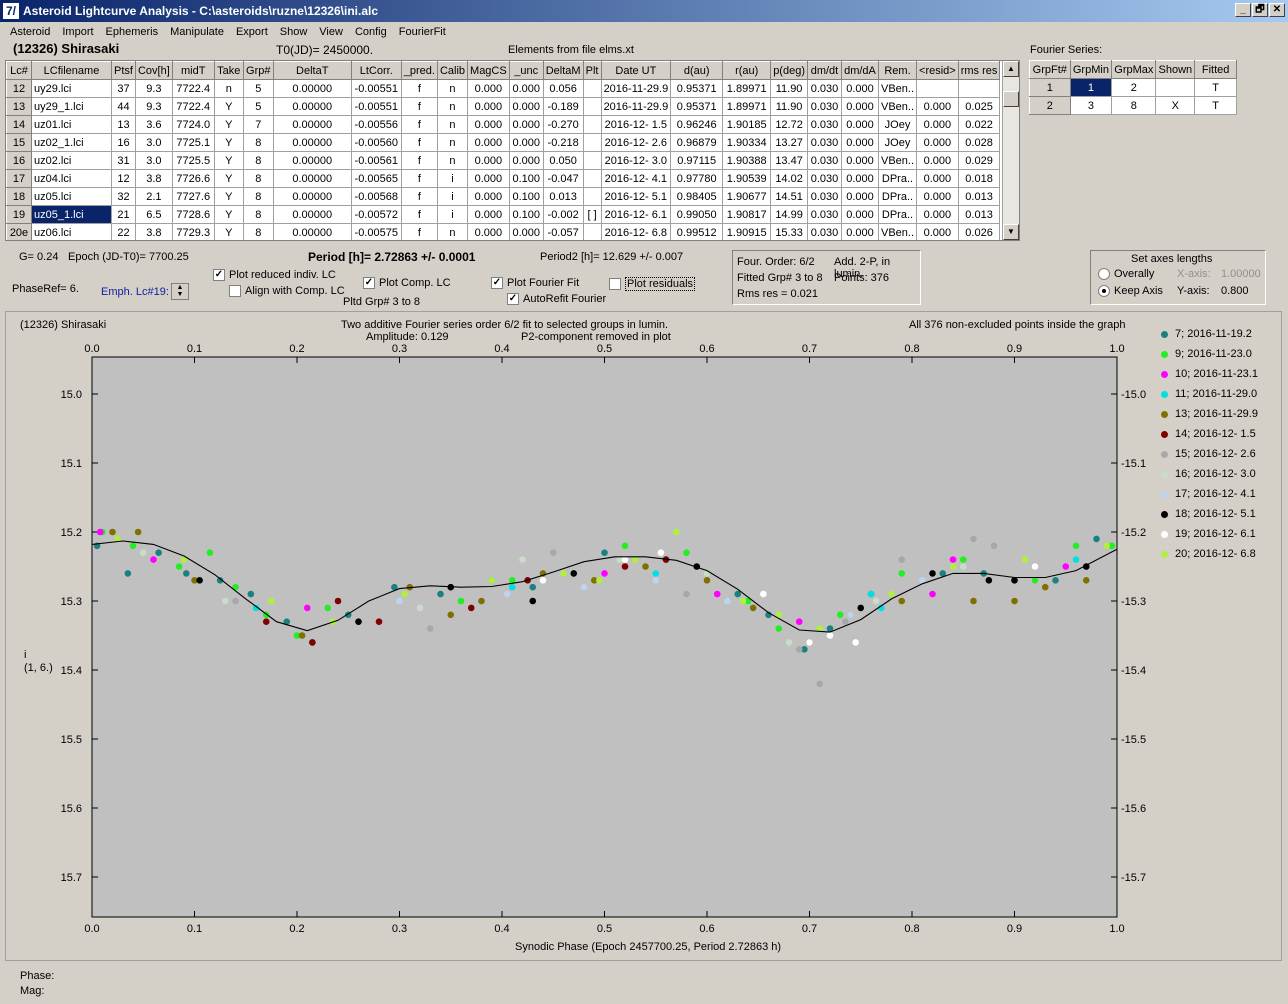 Image resolution: width=1288 pixels, height=1004 pixels. Describe the element at coordinates (1011, 69) in the screenshot. I see `scroll-up-button: ▲` at that location.